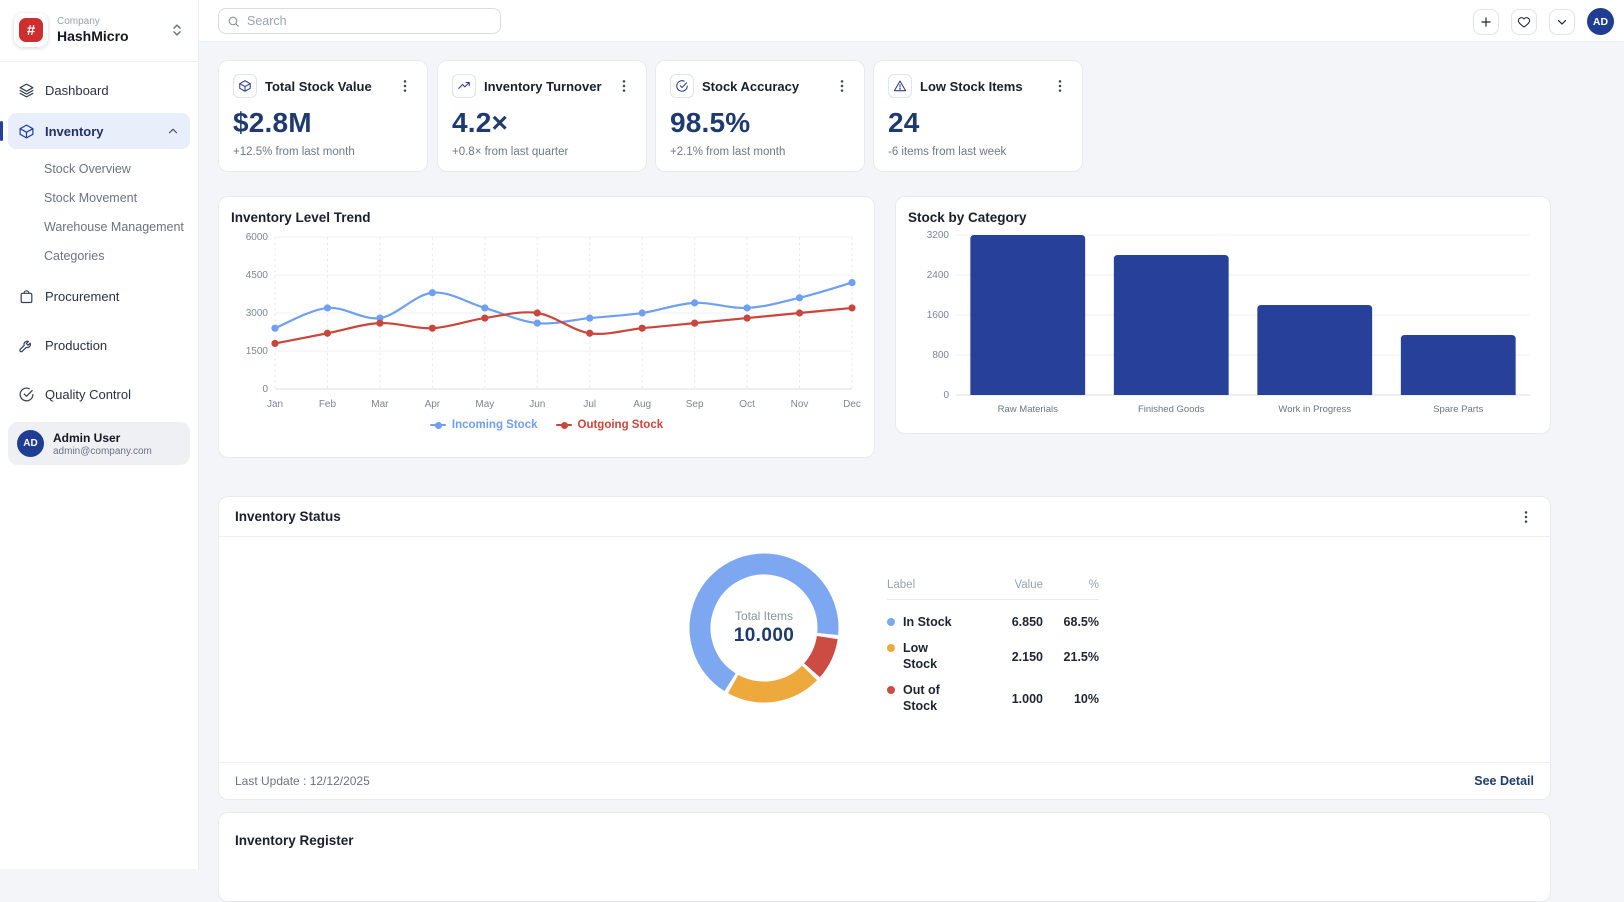 The height and width of the screenshot is (902, 1624). I want to click on sidebar-subitem-stock-overview: Stock Overview, so click(99, 168).